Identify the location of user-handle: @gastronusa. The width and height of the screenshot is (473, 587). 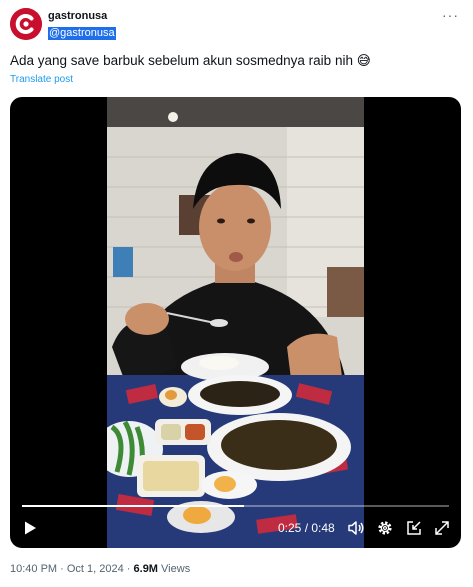
(82, 33).